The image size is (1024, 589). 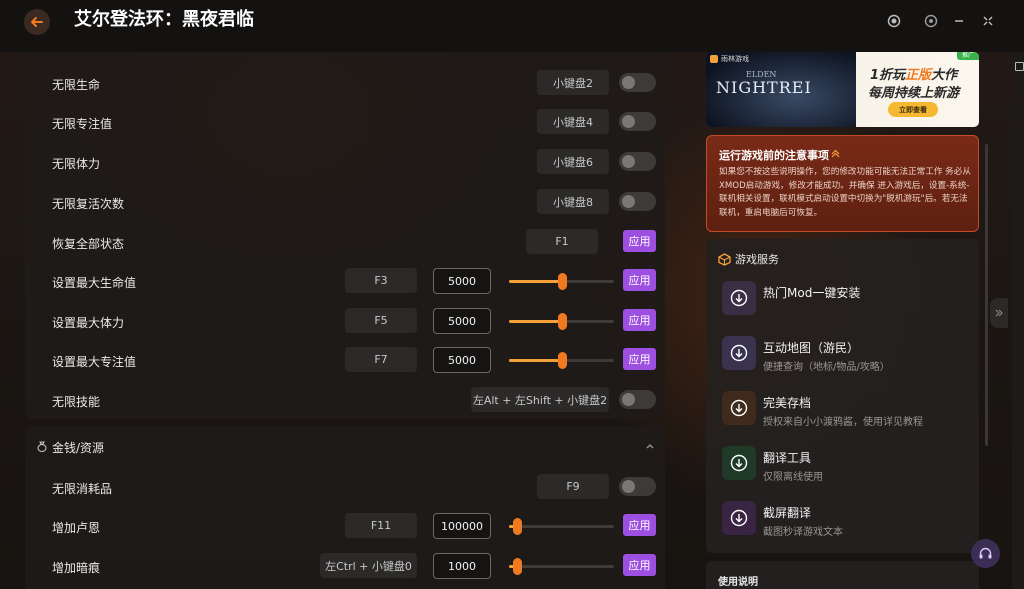 What do you see at coordinates (88, 204) in the screenshot?
I see `cheat-label: 无限复活次数` at bounding box center [88, 204].